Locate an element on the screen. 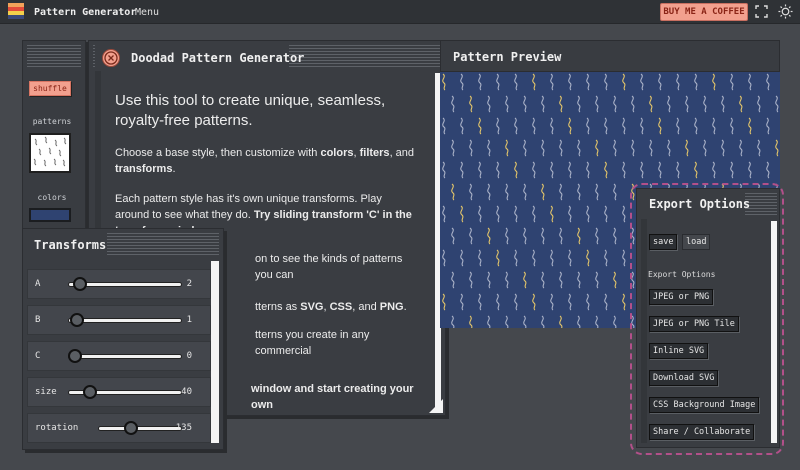 The width and height of the screenshot is (800, 470). transform-label: C is located at coordinates (38, 356).